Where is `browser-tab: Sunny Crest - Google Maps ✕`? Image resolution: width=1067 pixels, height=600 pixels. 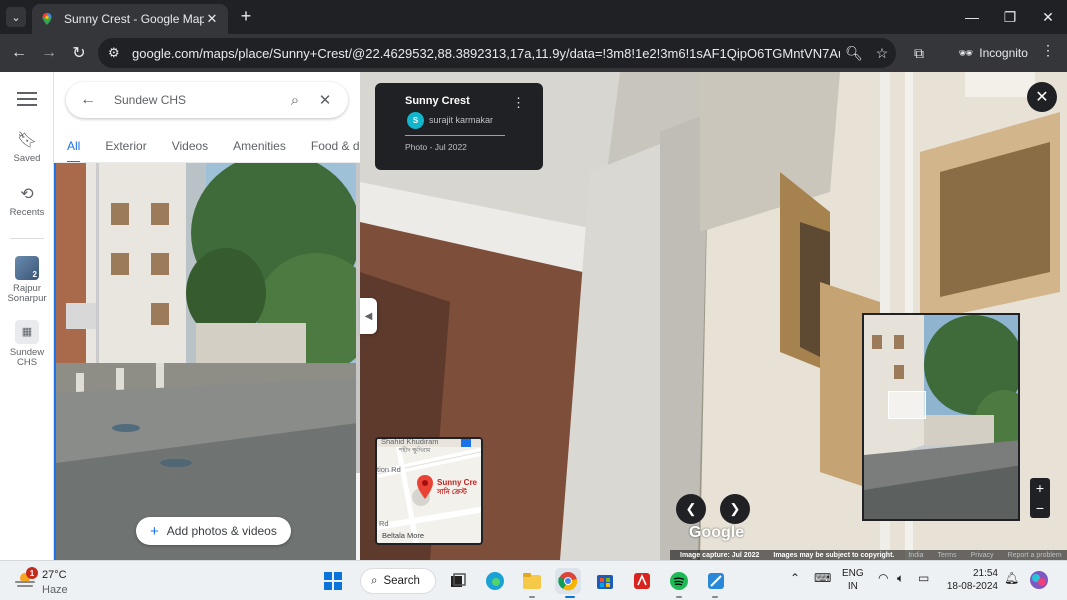 browser-tab: Sunny Crest - Google Maps ✕ is located at coordinates (130, 19).